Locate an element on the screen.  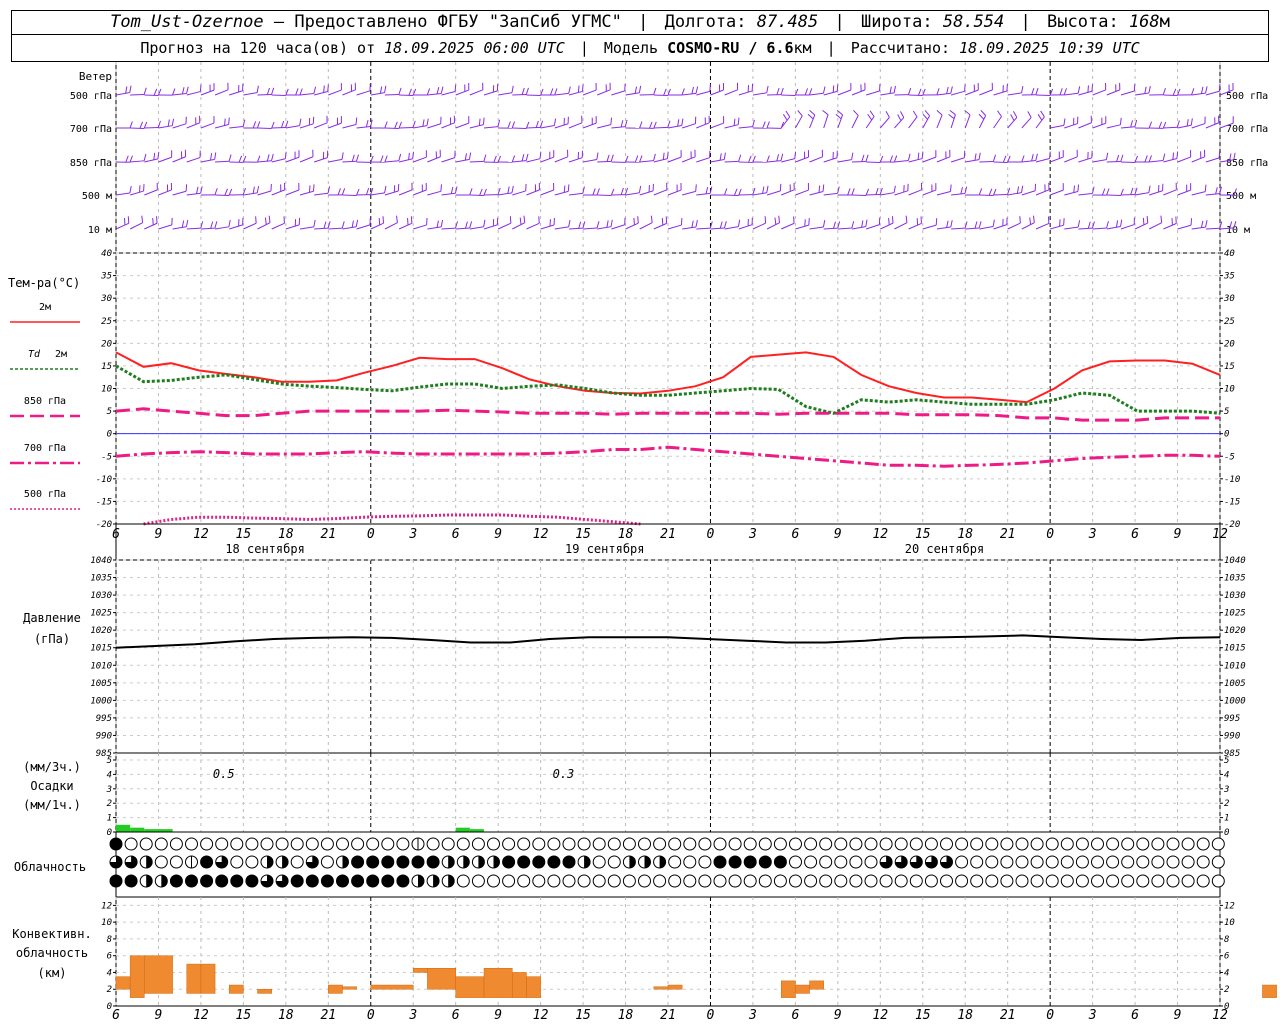
y-tick-label-left: 1040 is located at coordinates (101, 561).